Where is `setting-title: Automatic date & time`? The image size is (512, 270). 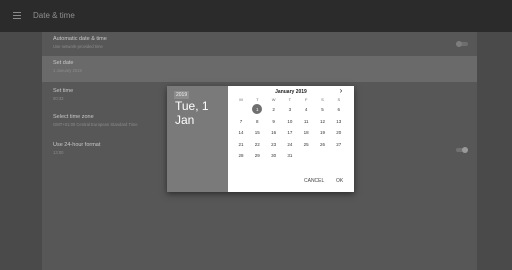 setting-title: Automatic date & time is located at coordinates (80, 39).